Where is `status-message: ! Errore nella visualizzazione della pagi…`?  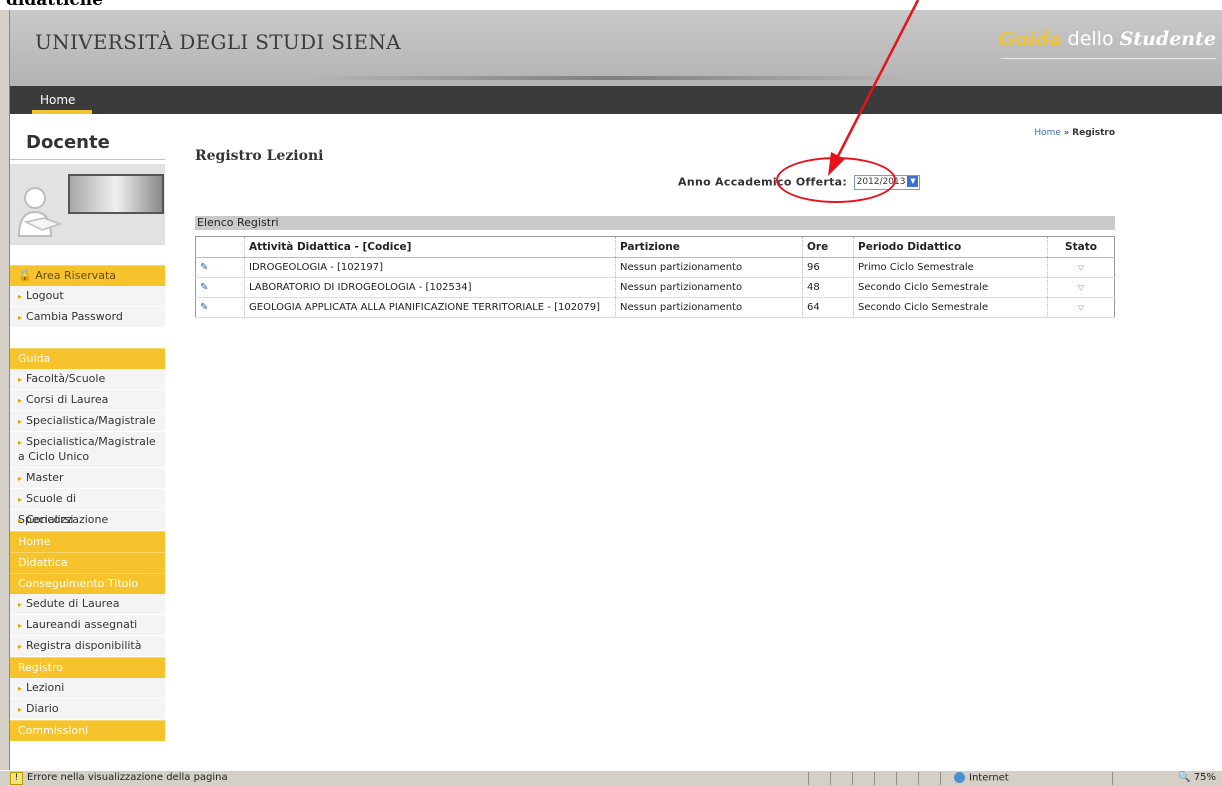
status-message: ! Errore nella visualizzazione della pagi… is located at coordinates (119, 778).